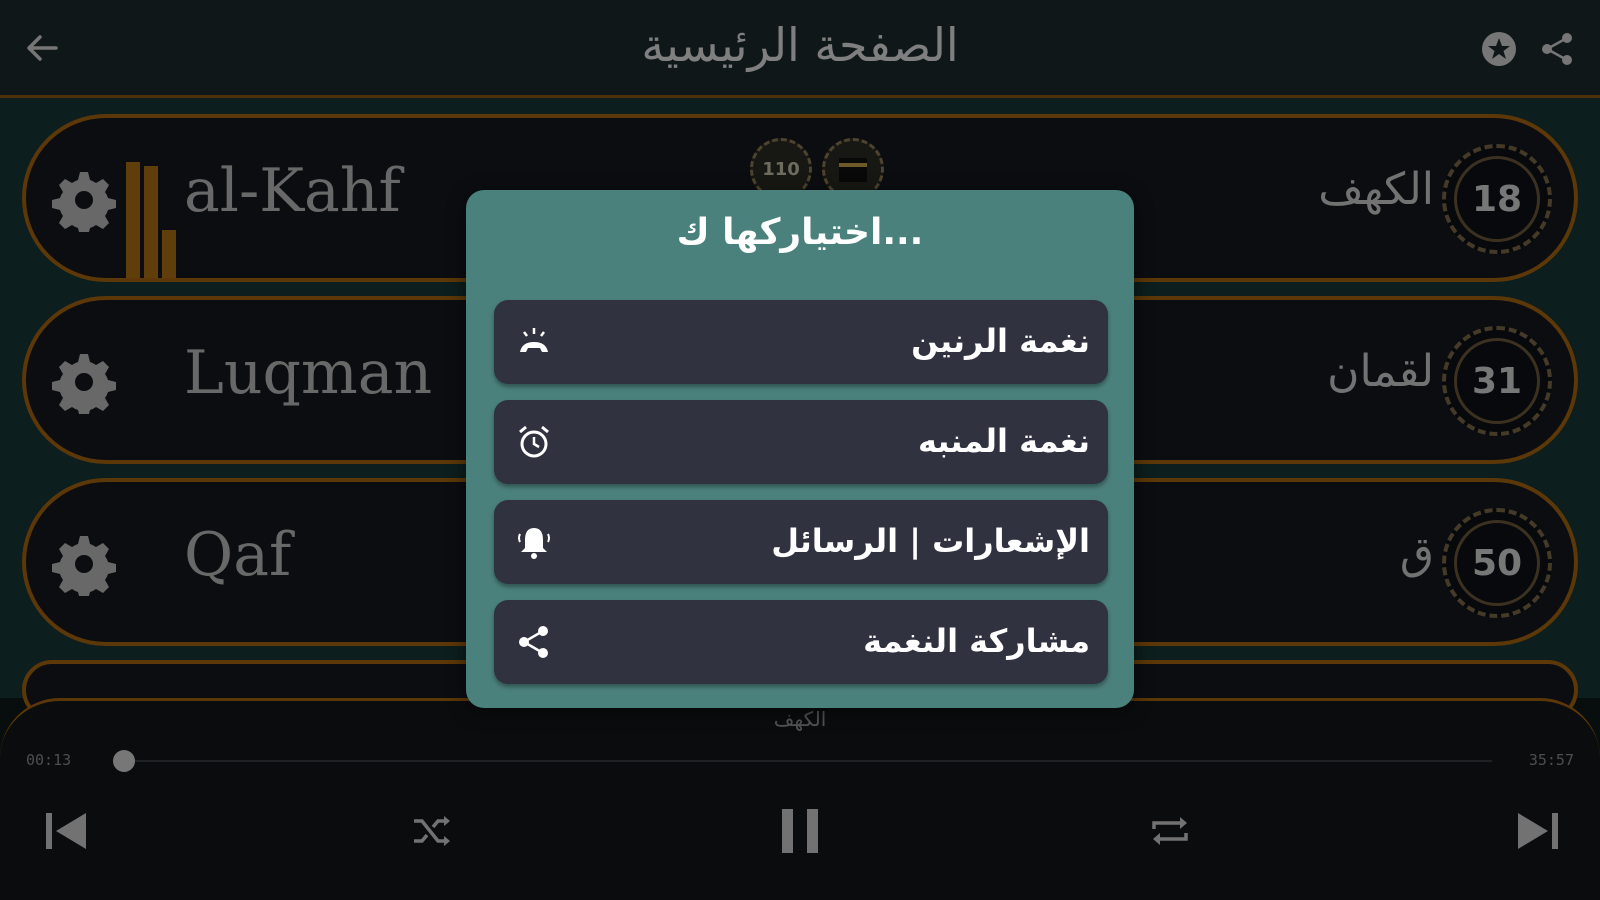  What do you see at coordinates (801, 642) in the screenshot?
I see `option-share-tone: مشاركة النغمة` at bounding box center [801, 642].